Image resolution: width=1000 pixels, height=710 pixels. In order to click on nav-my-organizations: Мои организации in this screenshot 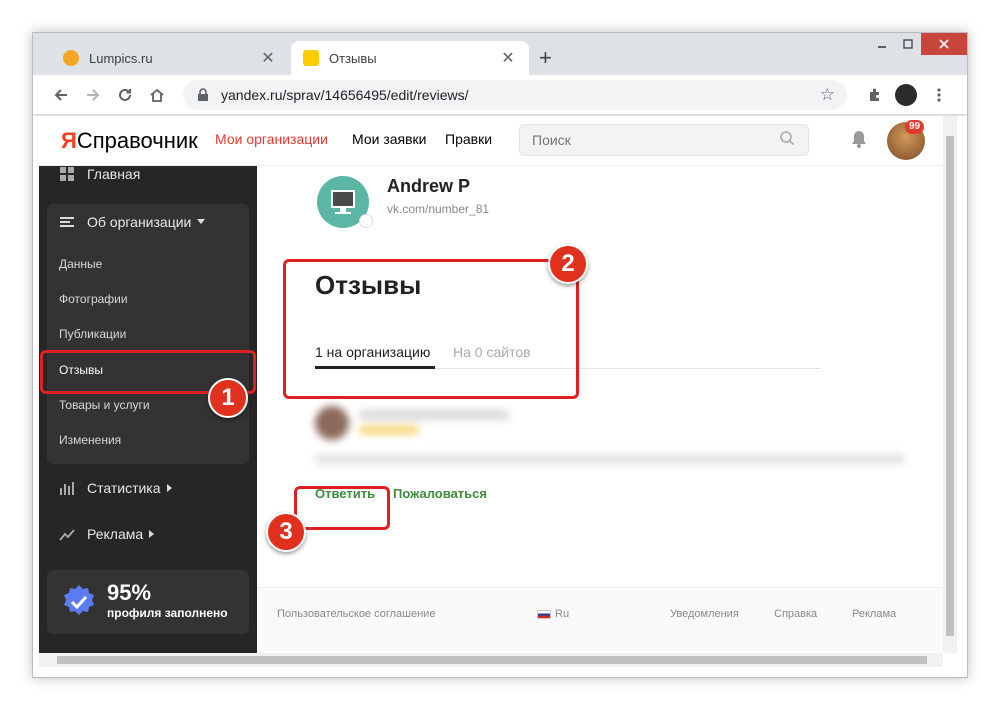, I will do `click(271, 139)`.